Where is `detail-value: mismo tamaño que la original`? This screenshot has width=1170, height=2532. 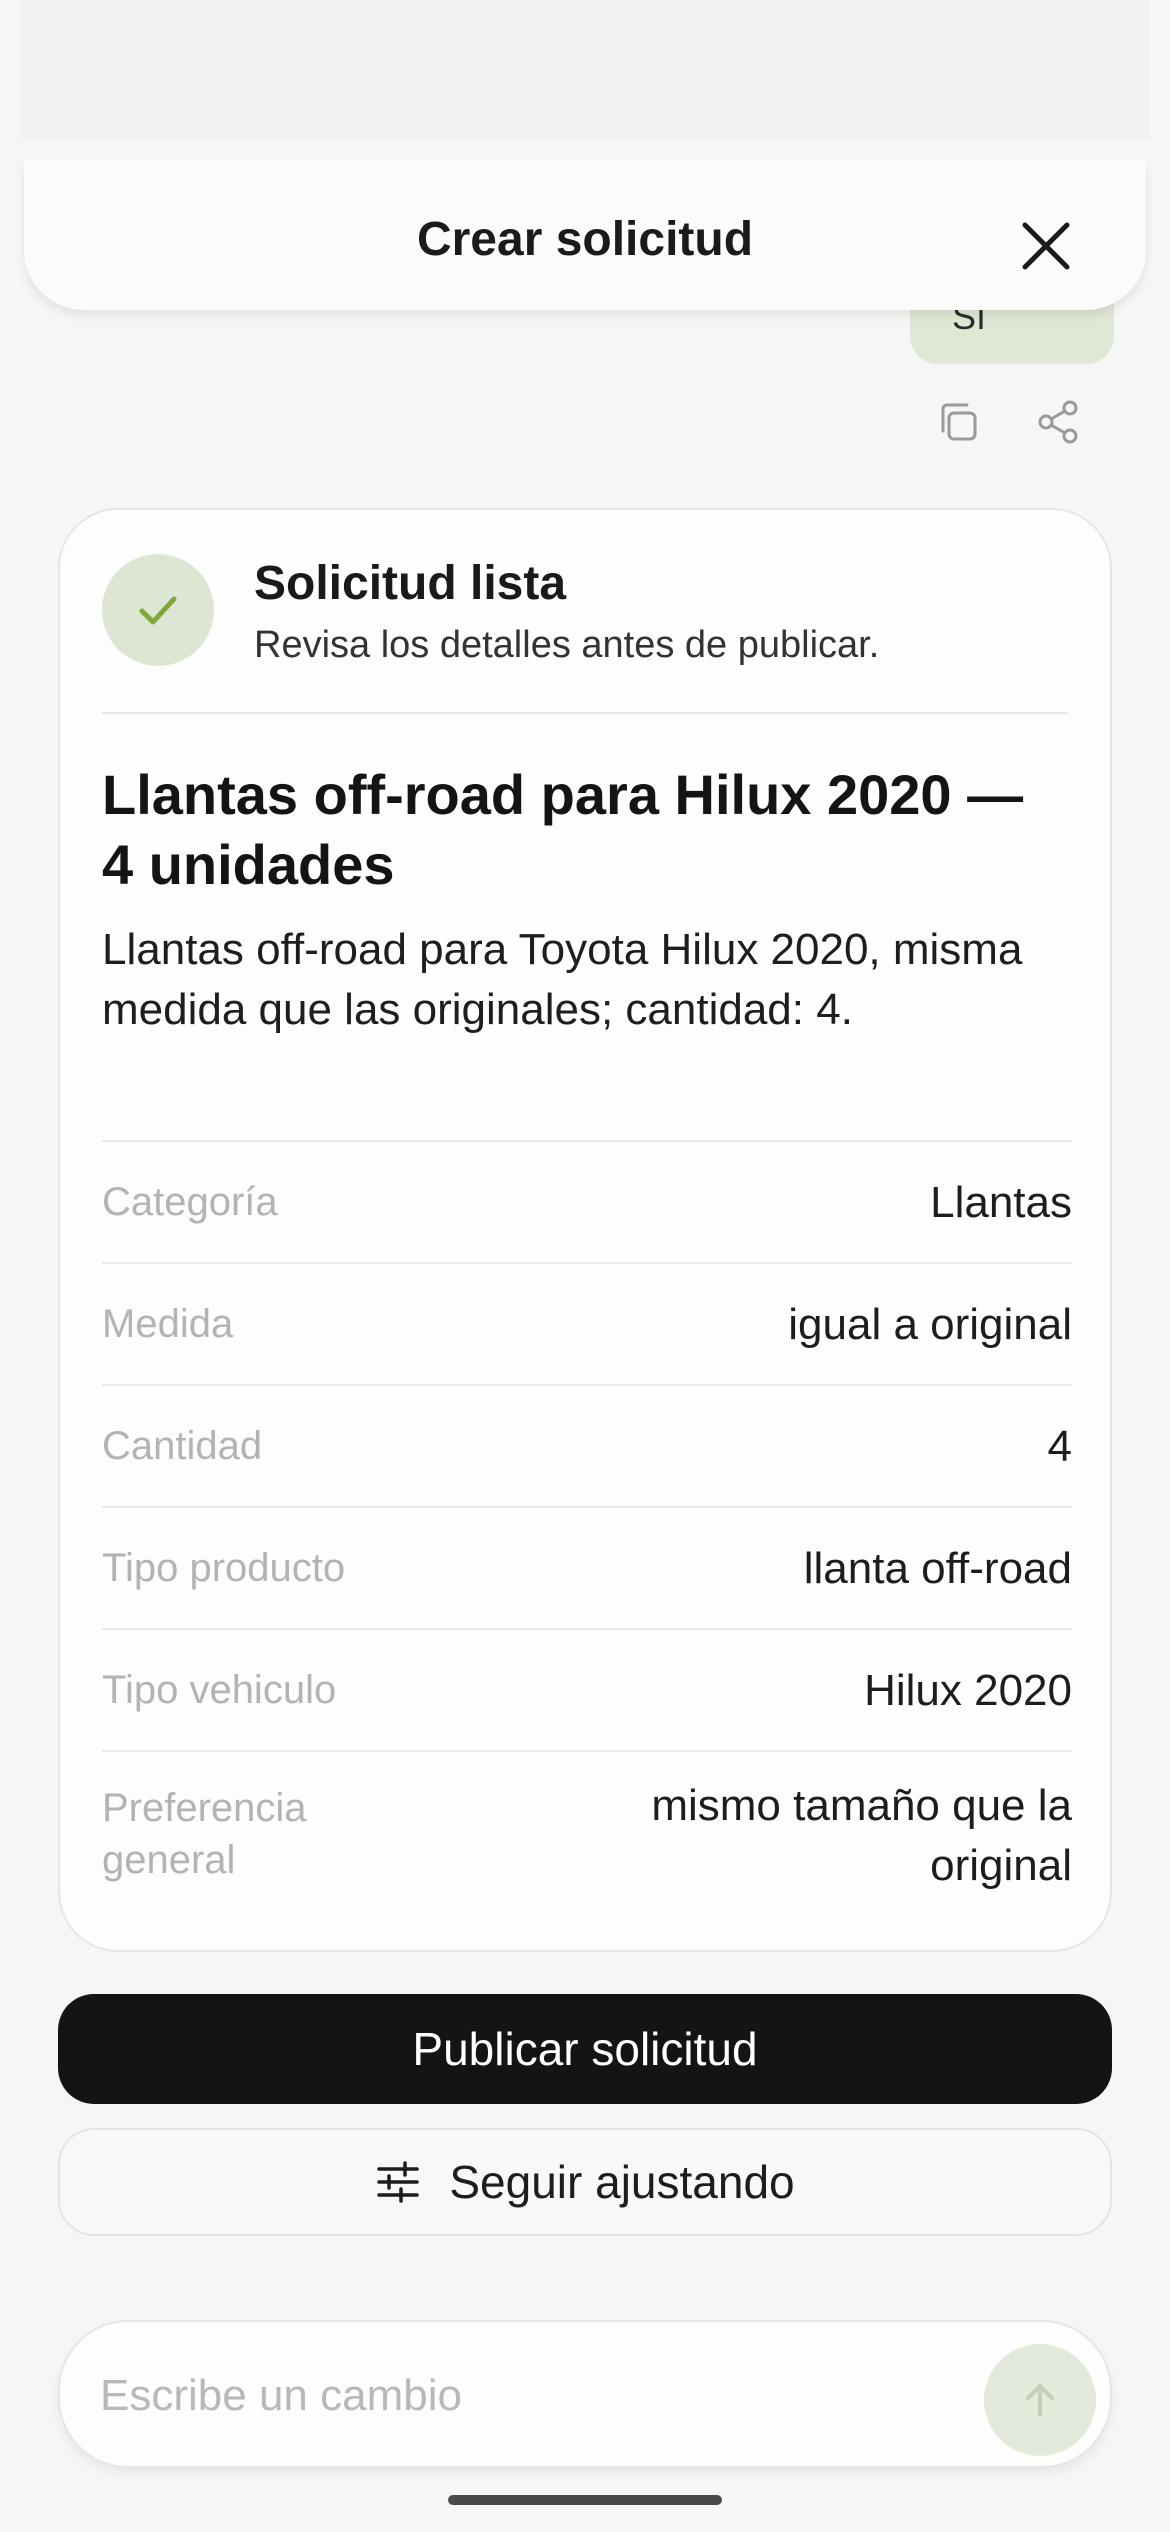 detail-value: mismo tamaño que la original is located at coordinates (861, 1835).